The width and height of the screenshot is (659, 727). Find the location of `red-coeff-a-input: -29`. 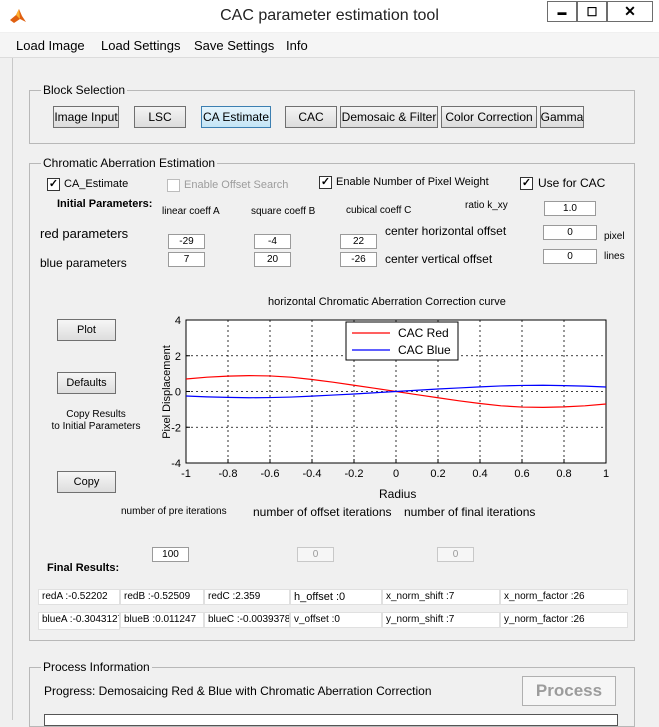

red-coeff-a-input: -29 is located at coordinates (186, 241).